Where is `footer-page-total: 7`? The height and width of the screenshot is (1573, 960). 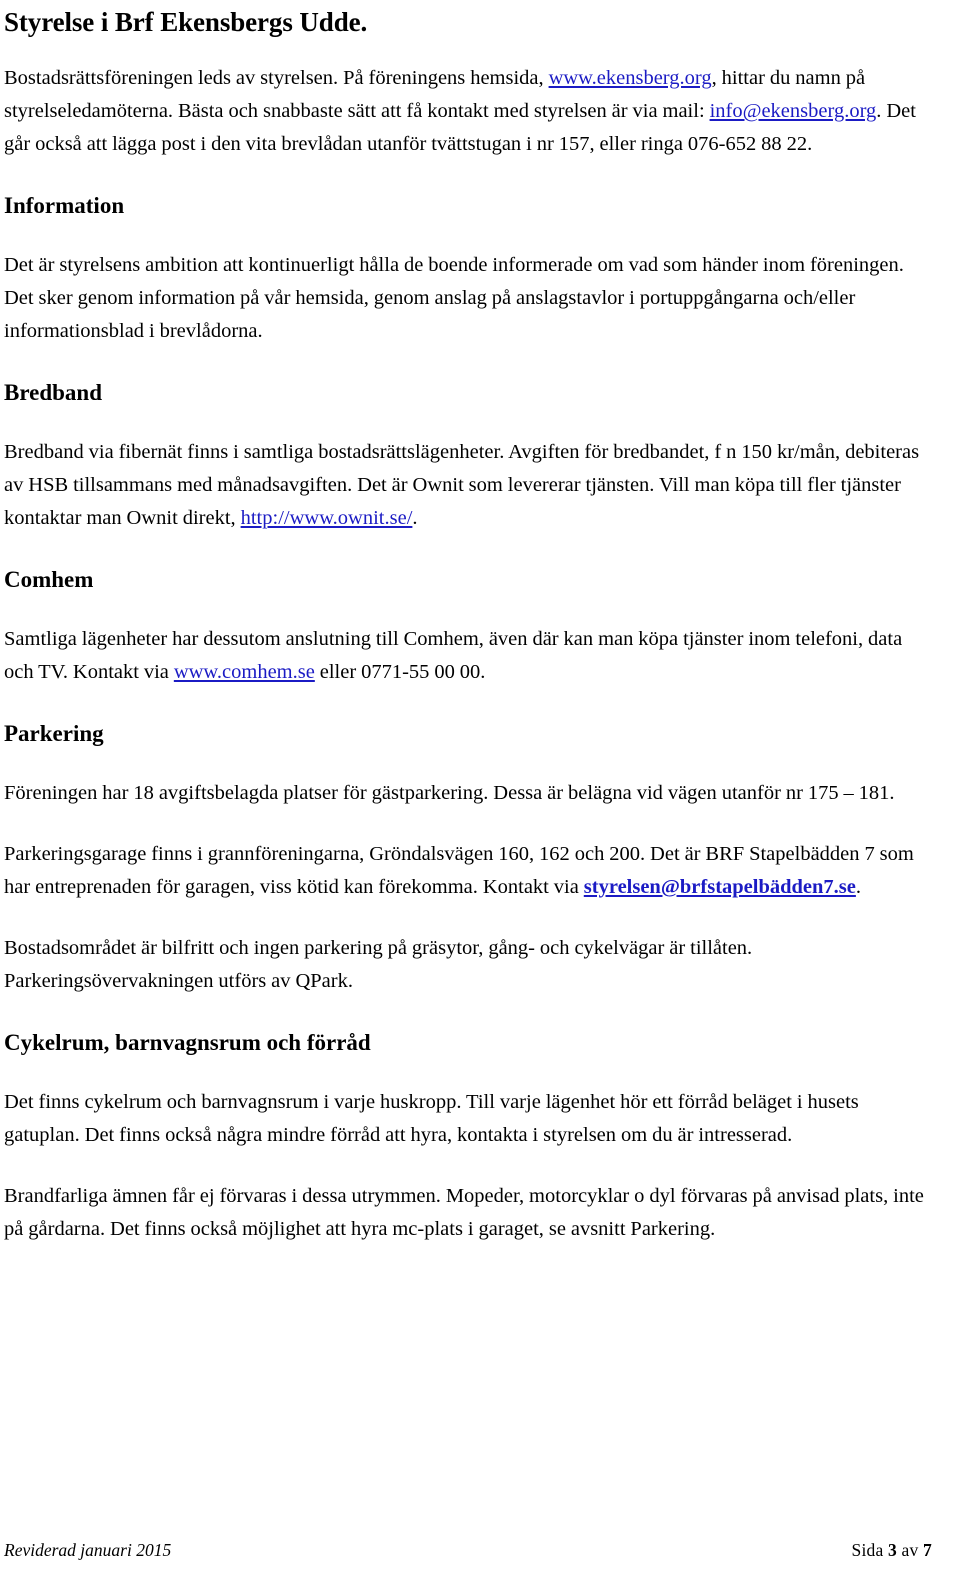
footer-page-total: 7 is located at coordinates (927, 1550).